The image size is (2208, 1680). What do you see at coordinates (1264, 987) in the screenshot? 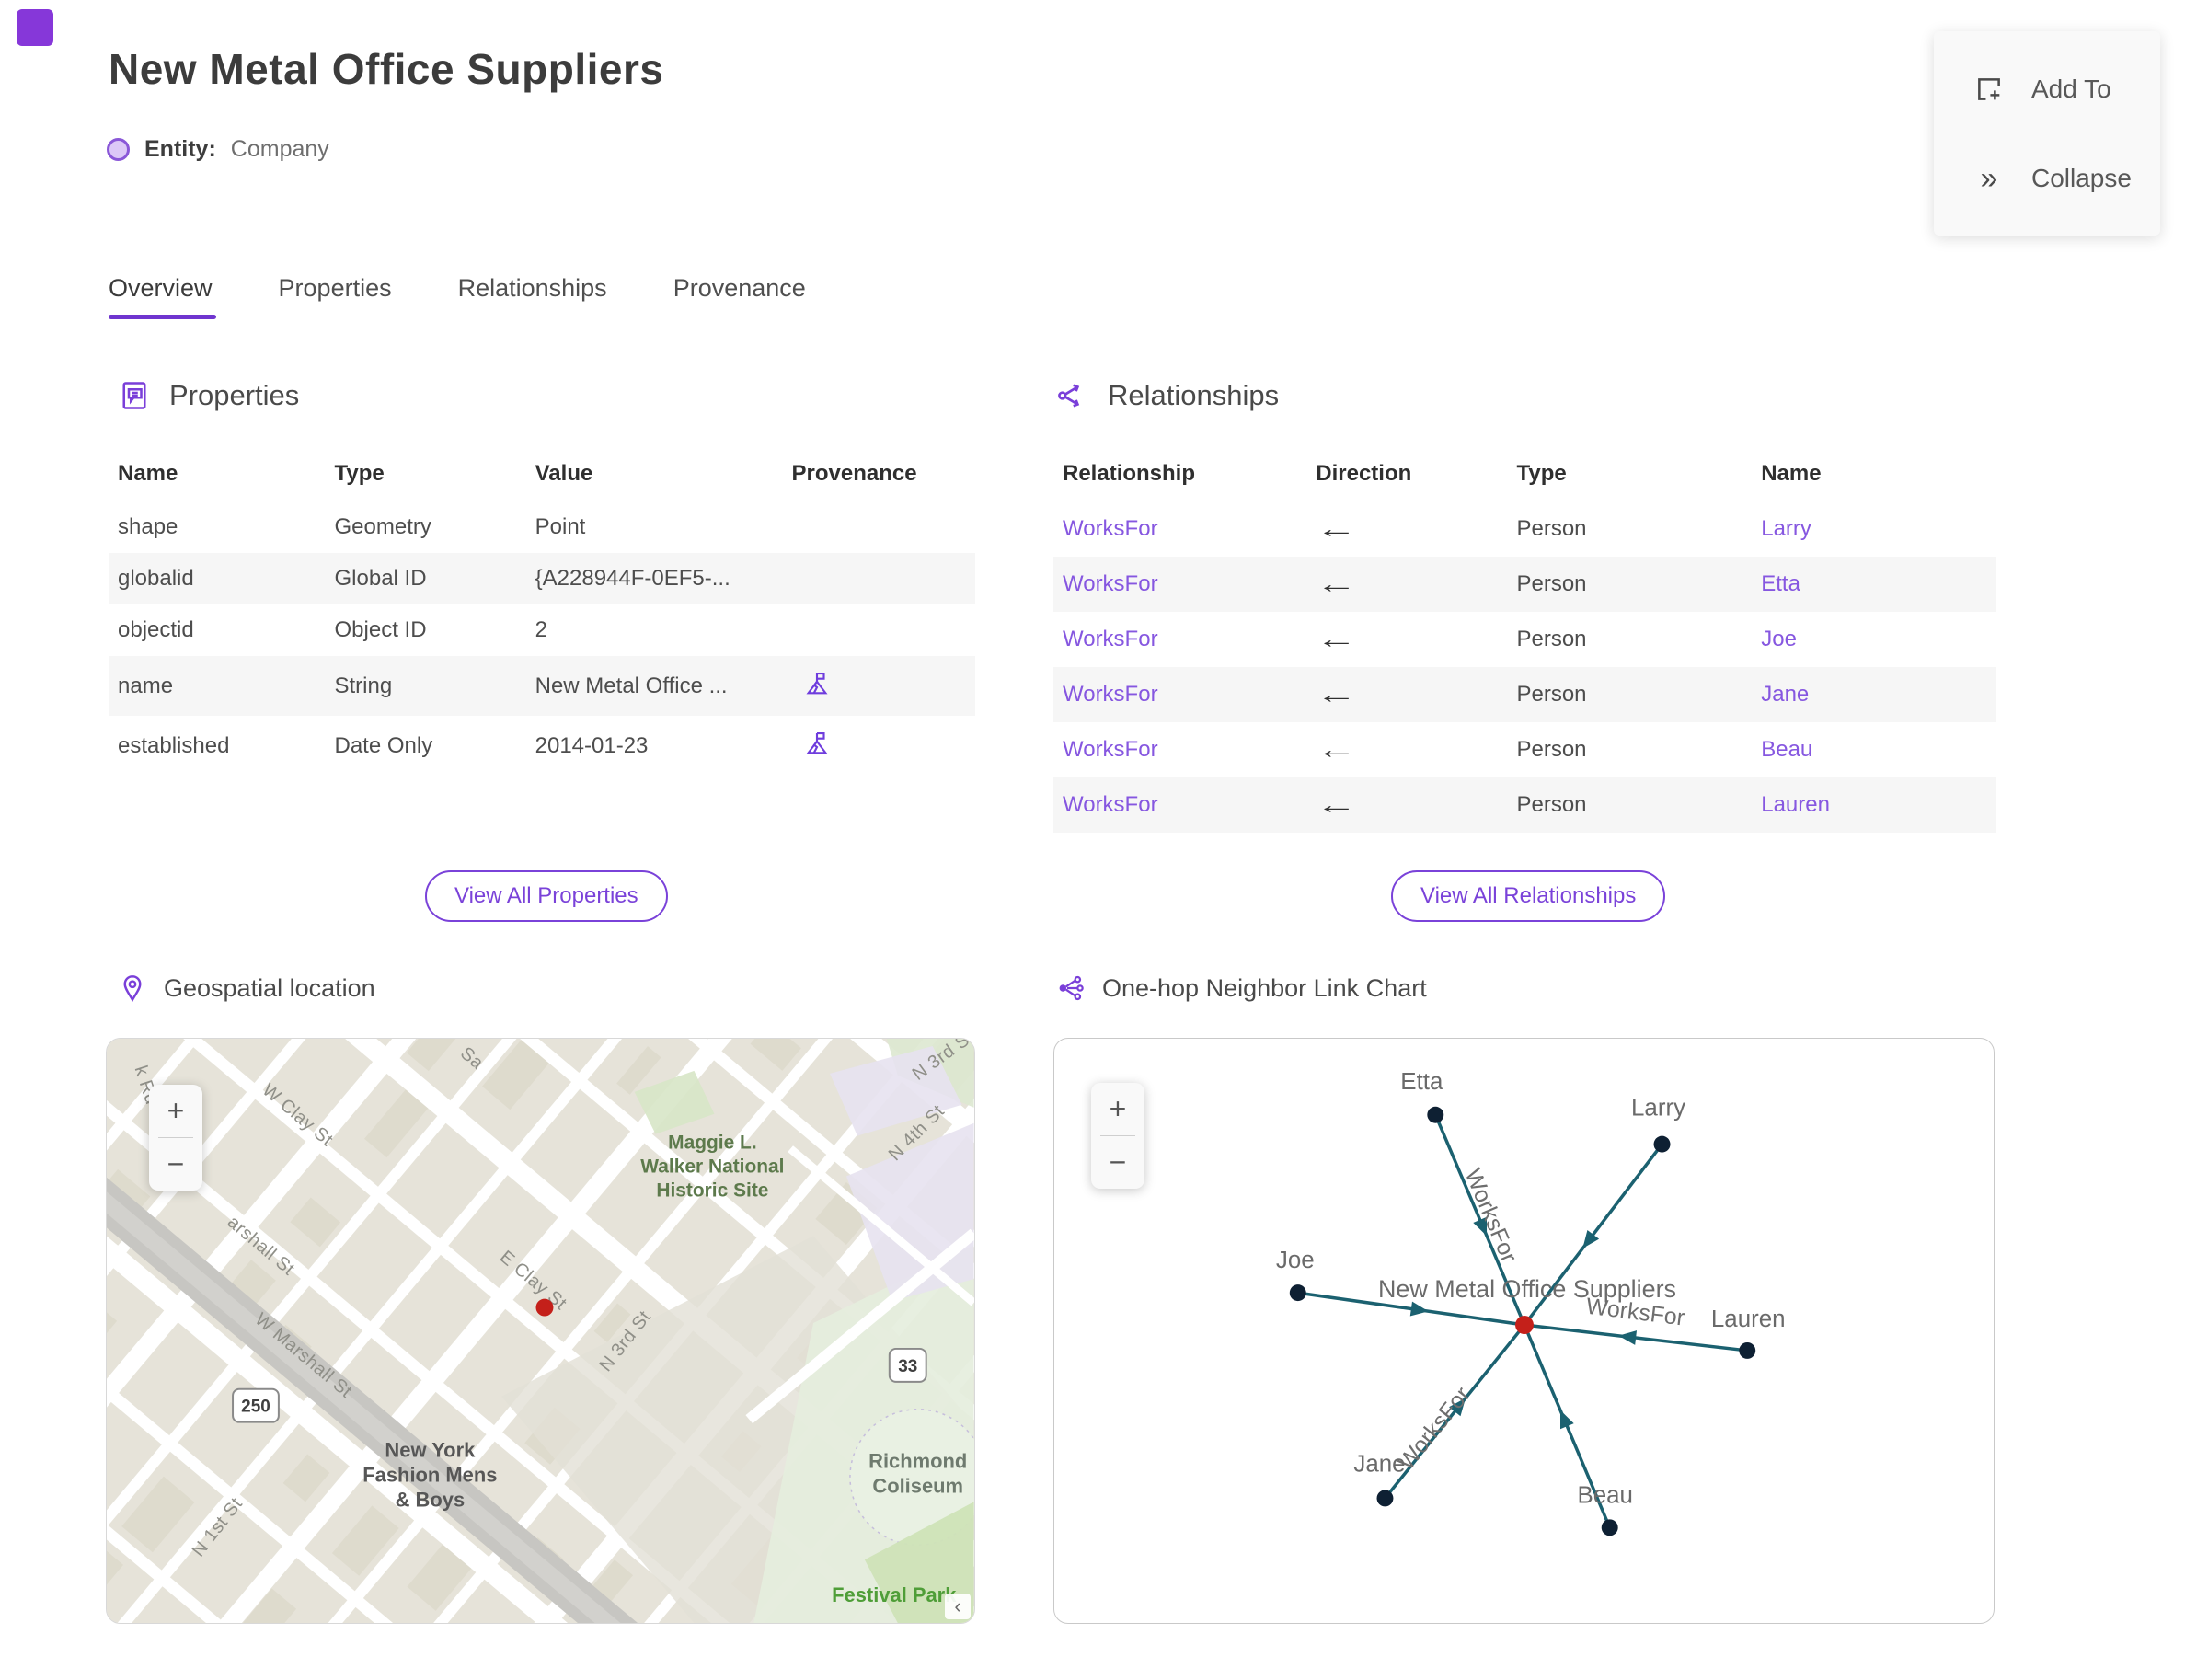
I see `link-chart-section-title: One-hop Neighbor Link Chart` at bounding box center [1264, 987].